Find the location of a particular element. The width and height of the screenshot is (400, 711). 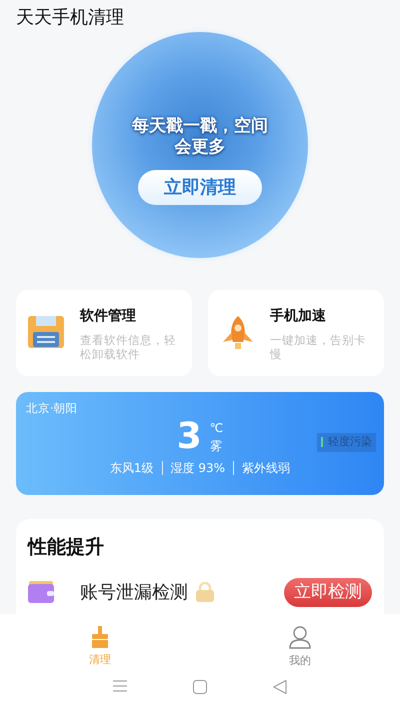

unit-text: ℃ is located at coordinates (217, 429).